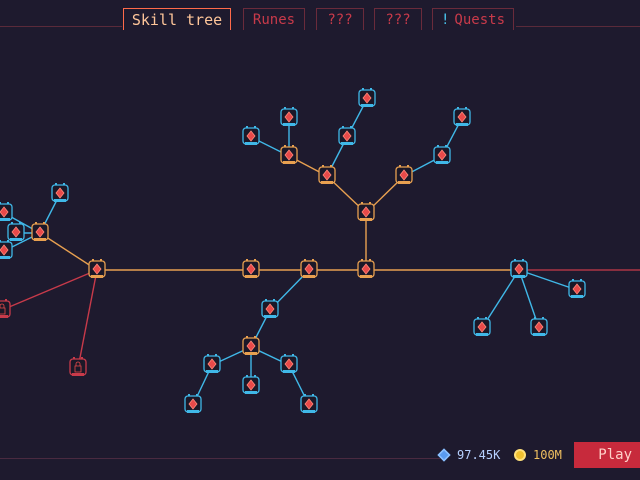 The height and width of the screenshot is (480, 640). Describe the element at coordinates (520, 455) in the screenshot. I see `gold-coin-icon` at that location.